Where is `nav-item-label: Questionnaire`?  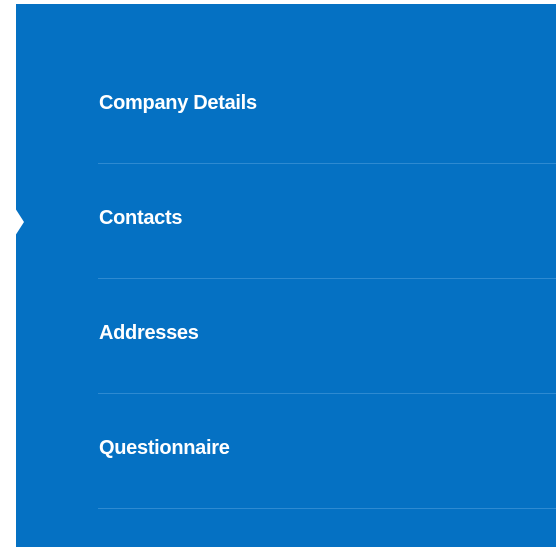
nav-item-label: Questionnaire is located at coordinates (164, 448).